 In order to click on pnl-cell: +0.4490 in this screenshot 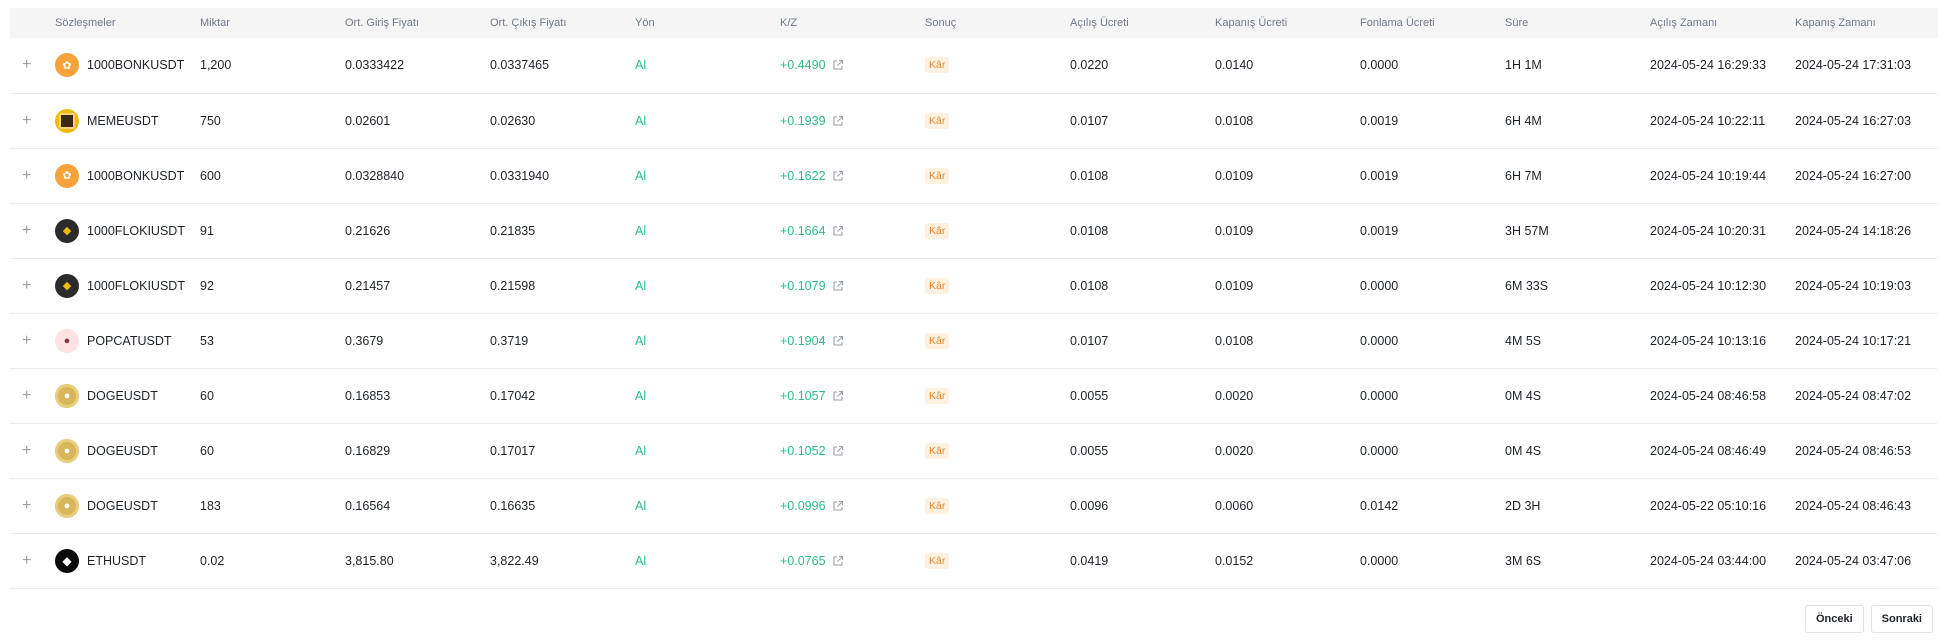, I will do `click(812, 65)`.